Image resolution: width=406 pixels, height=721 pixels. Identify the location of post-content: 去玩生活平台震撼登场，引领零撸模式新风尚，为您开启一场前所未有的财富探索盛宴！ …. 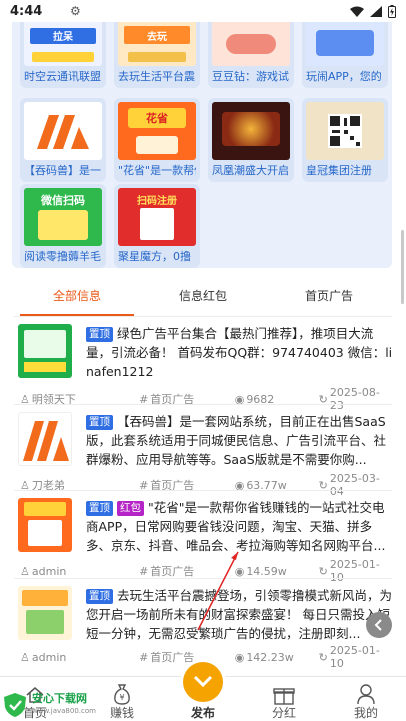
(239, 614).